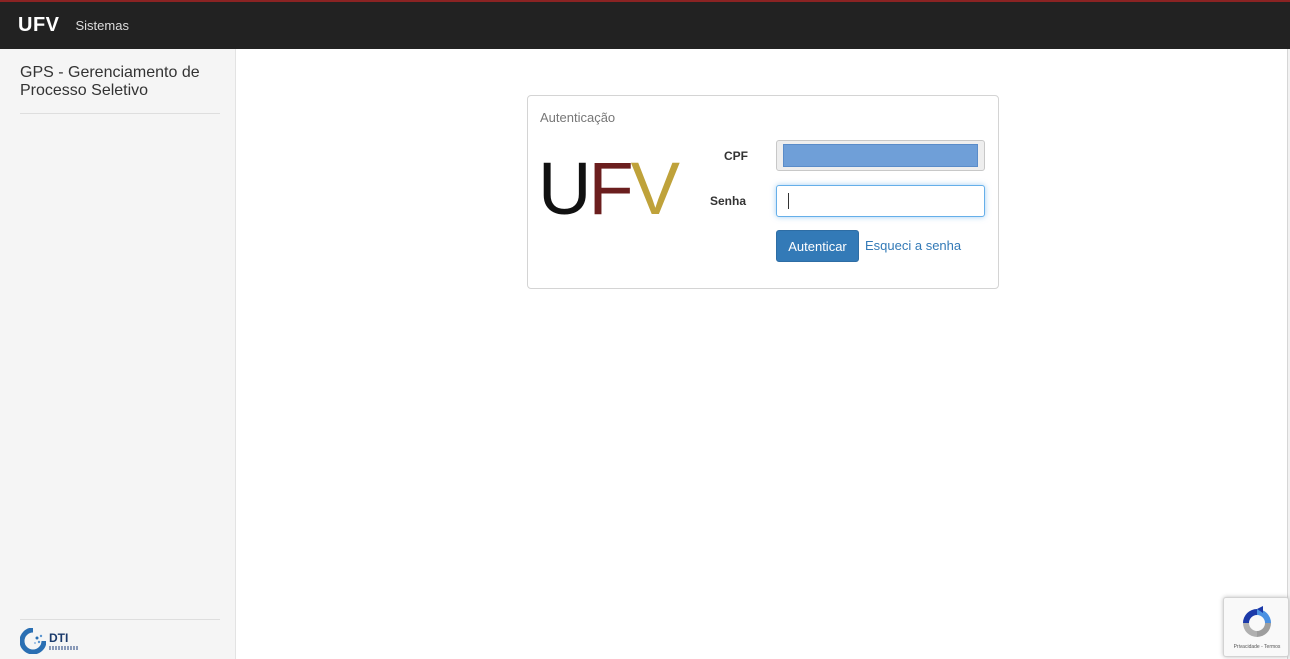 The height and width of the screenshot is (659, 1290). What do you see at coordinates (64, 648) in the screenshot?
I see `dti-logo-subtitle` at bounding box center [64, 648].